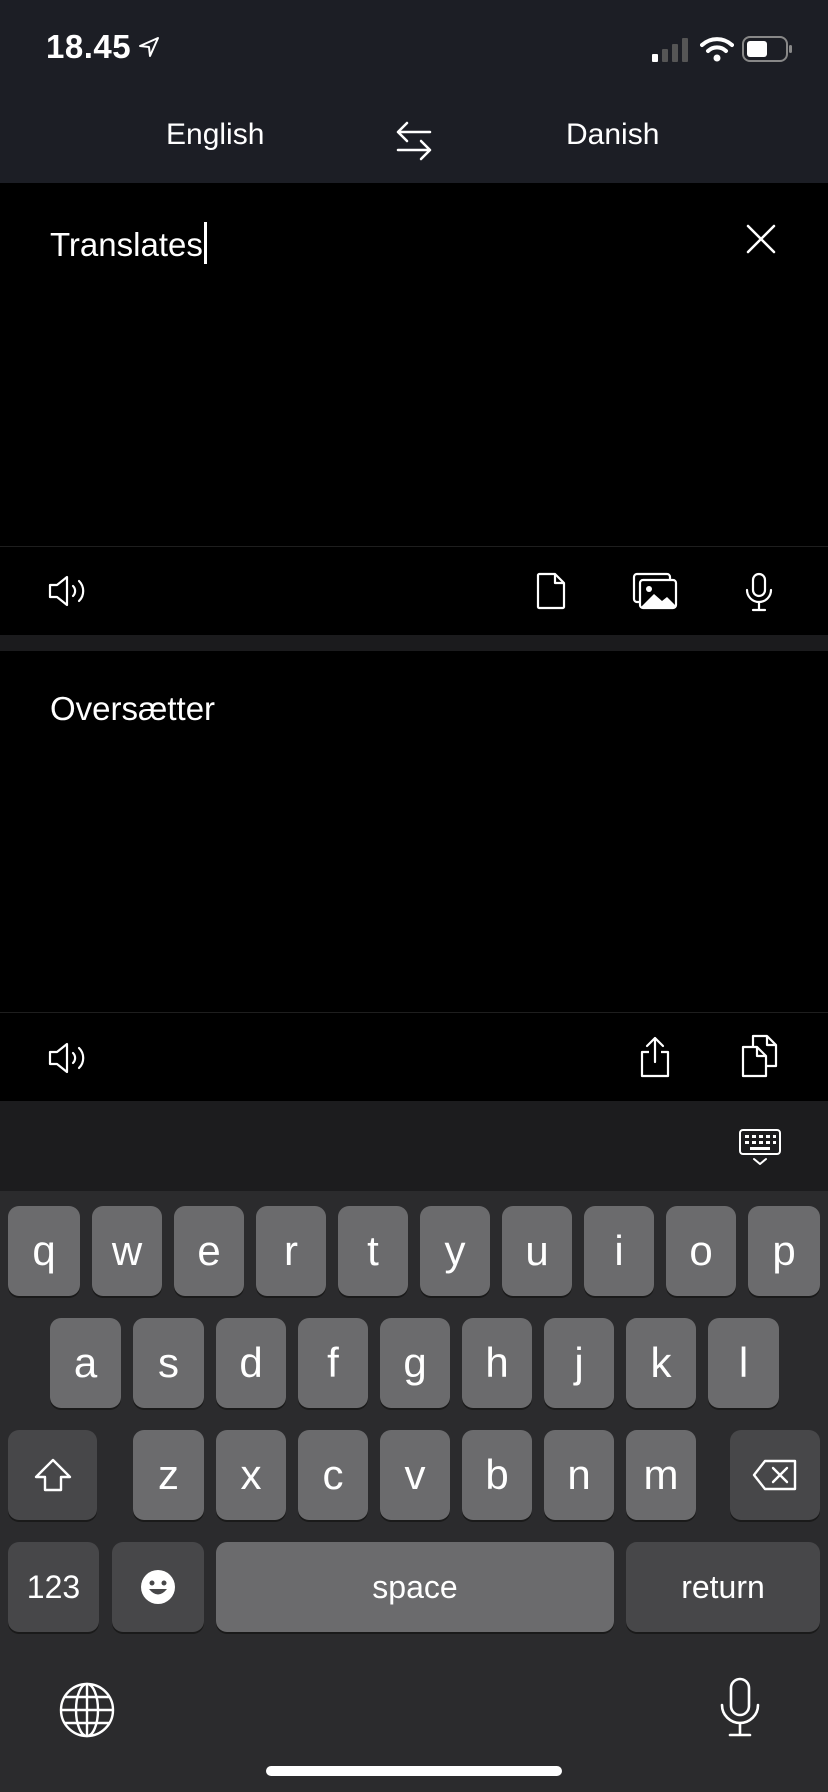 This screenshot has width=828, height=1792. I want to click on microphone-icon, so click(759, 592).